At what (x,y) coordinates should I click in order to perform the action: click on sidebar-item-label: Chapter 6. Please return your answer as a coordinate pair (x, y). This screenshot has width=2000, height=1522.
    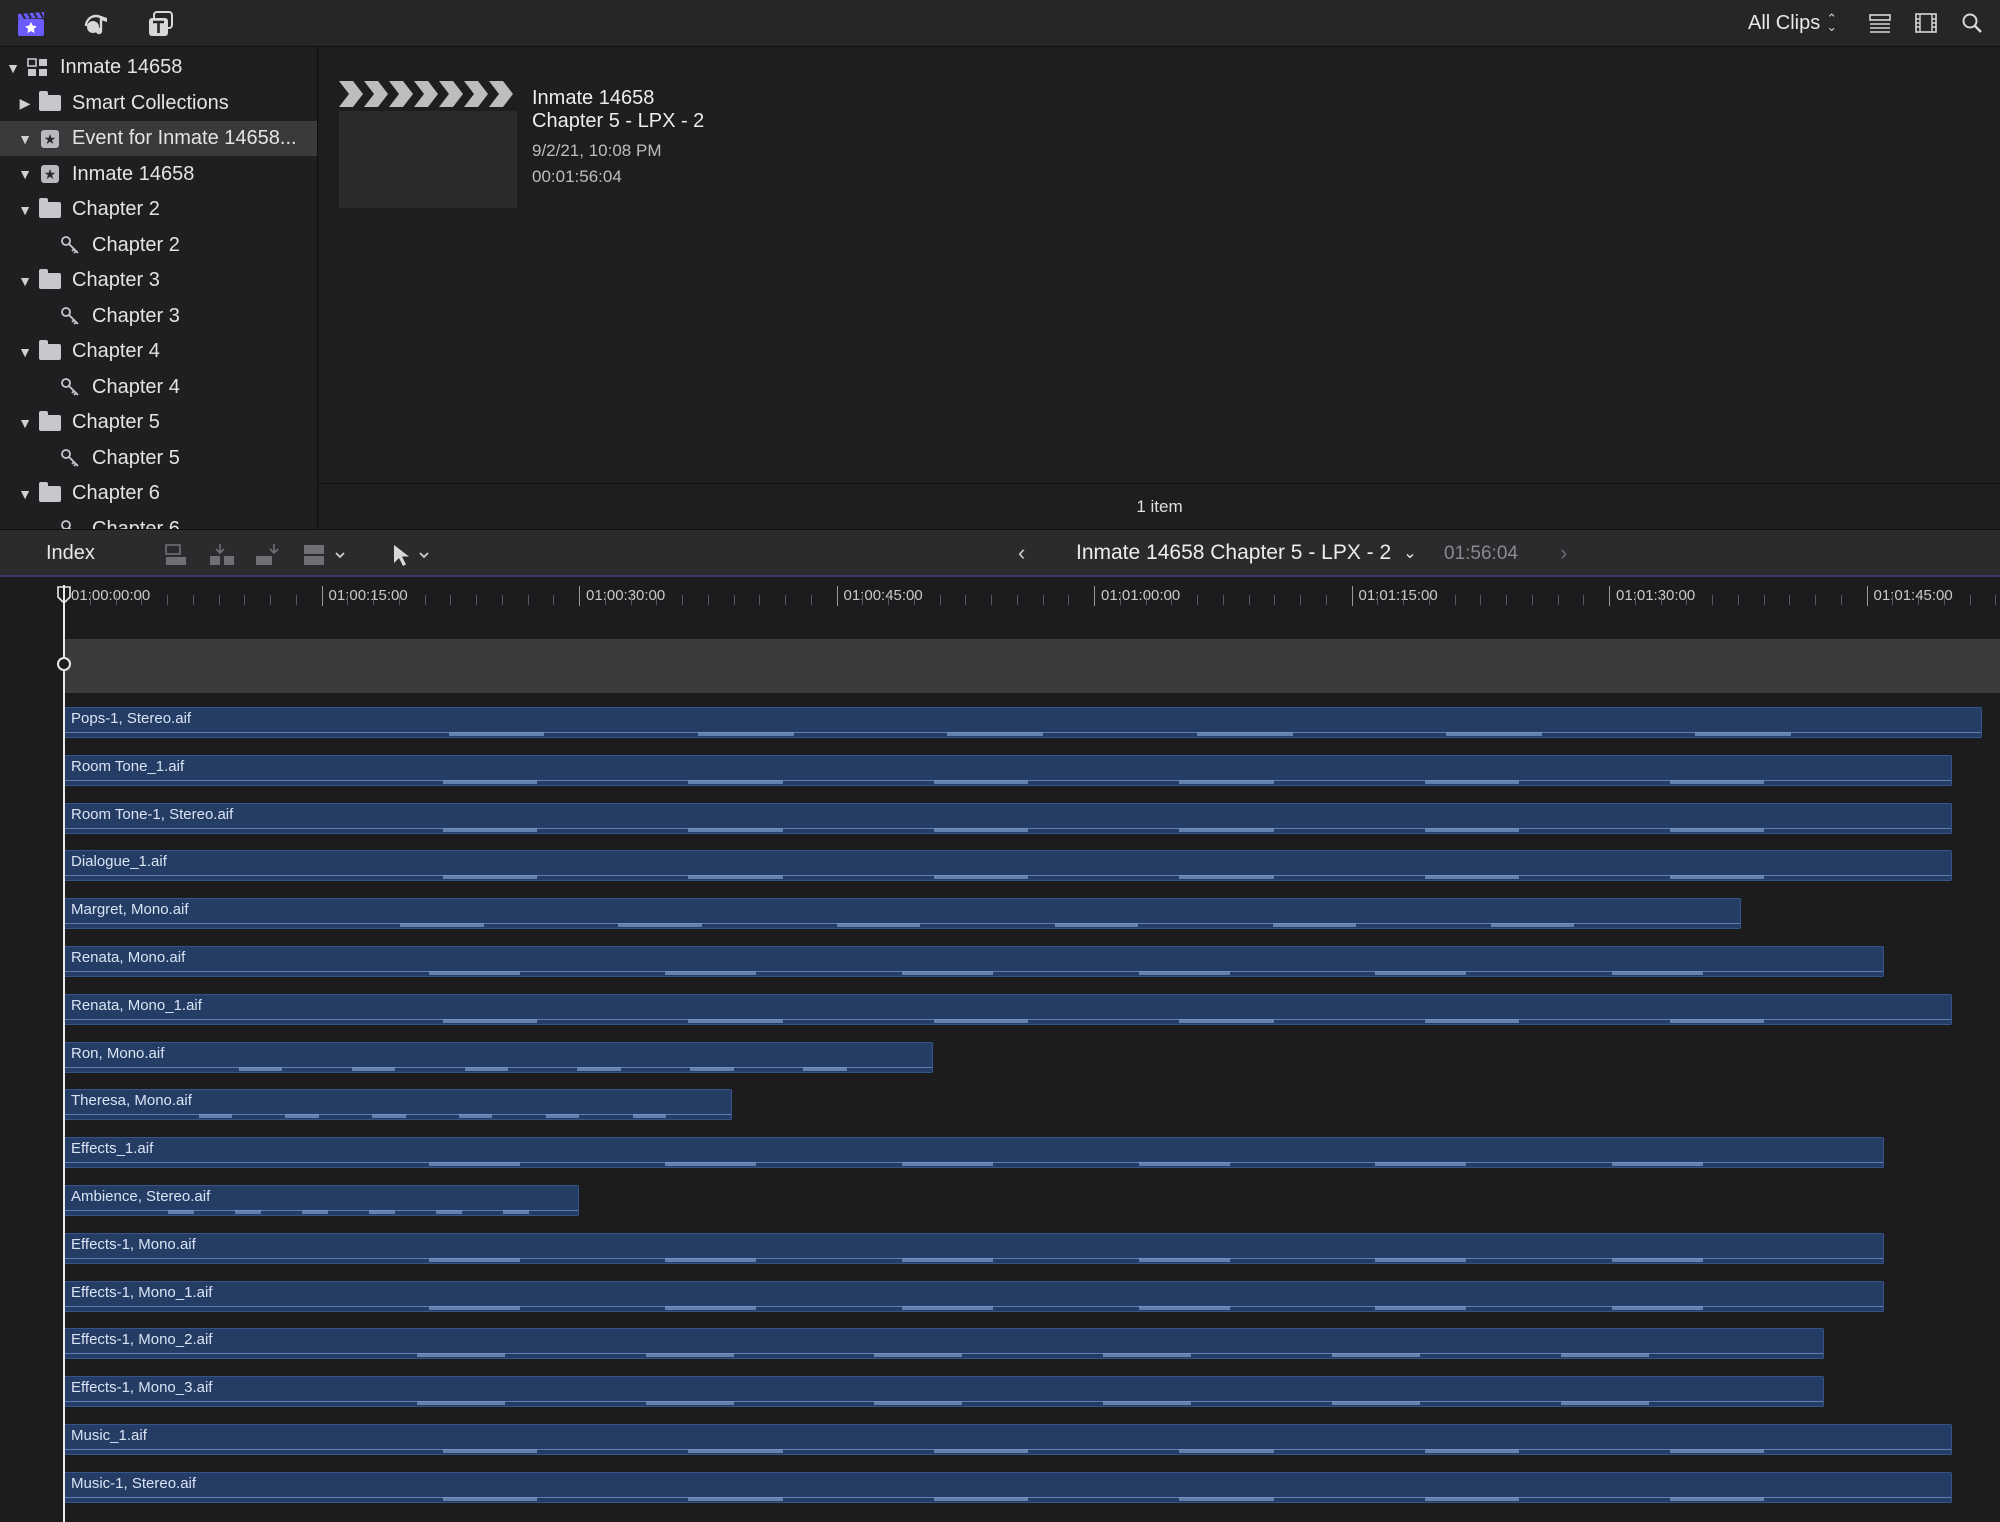
    Looking at the image, I should click on (116, 493).